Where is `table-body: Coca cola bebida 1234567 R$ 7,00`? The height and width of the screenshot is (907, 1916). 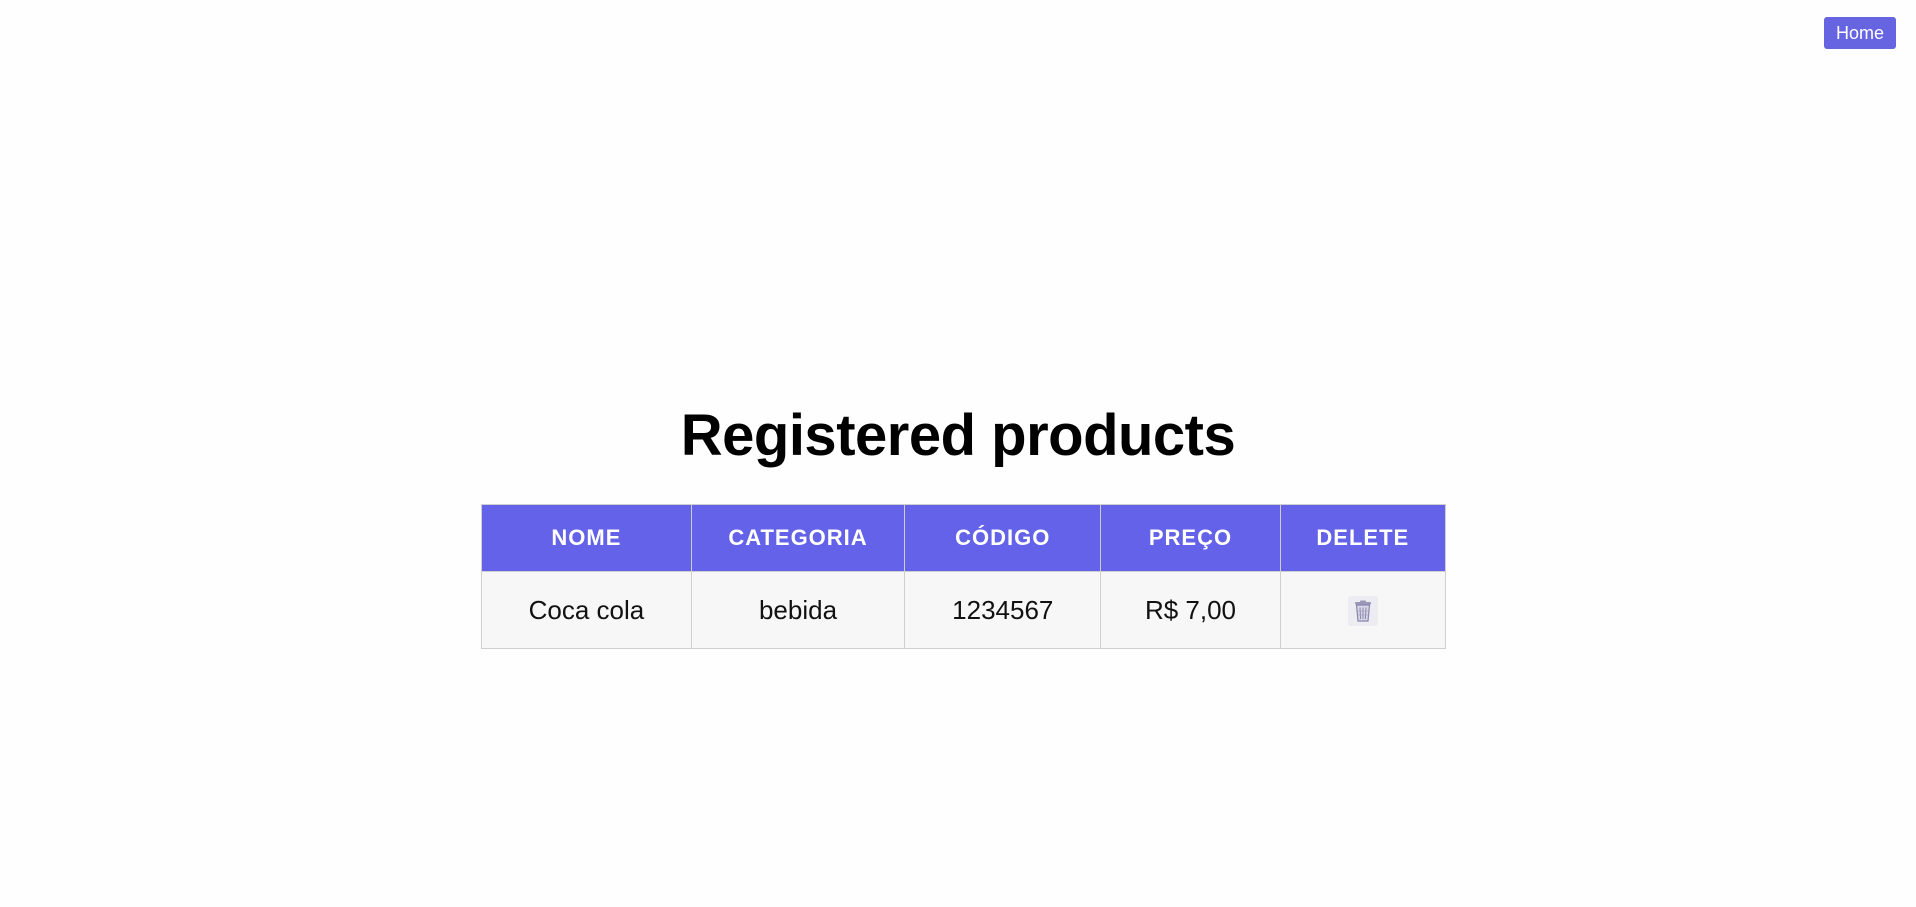 table-body: Coca cola bebida 1234567 R$ 7,00 is located at coordinates (964, 610).